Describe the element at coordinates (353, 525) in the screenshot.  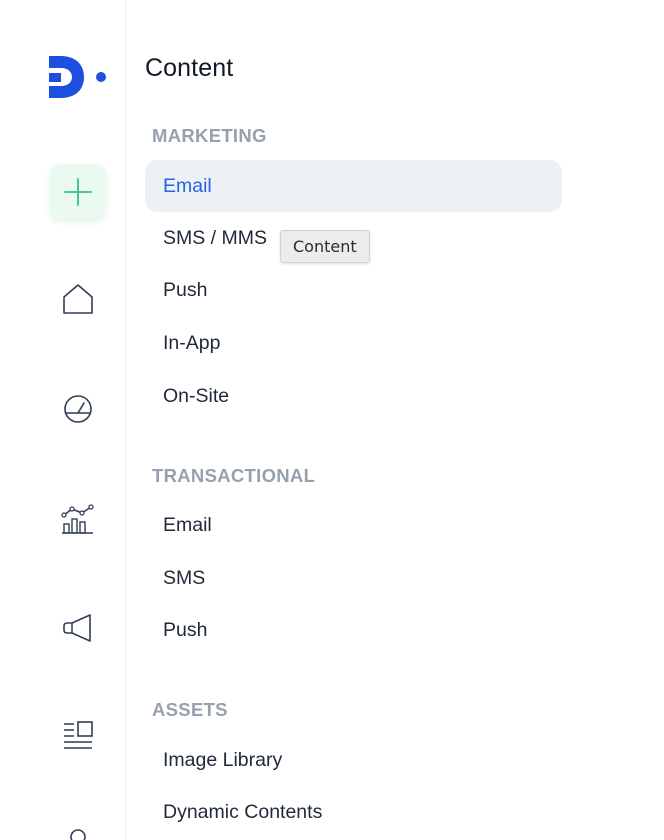
I see `menu-item-transactional-email: Email` at that location.